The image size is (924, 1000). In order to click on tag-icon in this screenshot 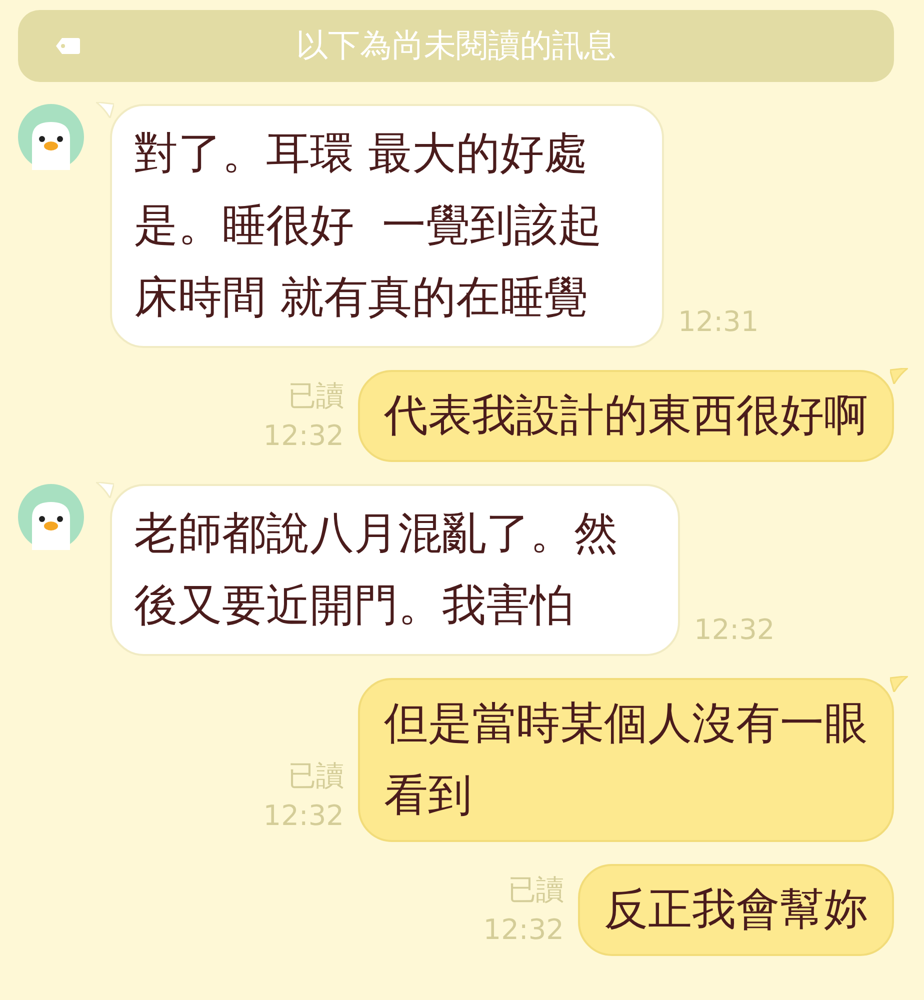, I will do `click(68, 46)`.